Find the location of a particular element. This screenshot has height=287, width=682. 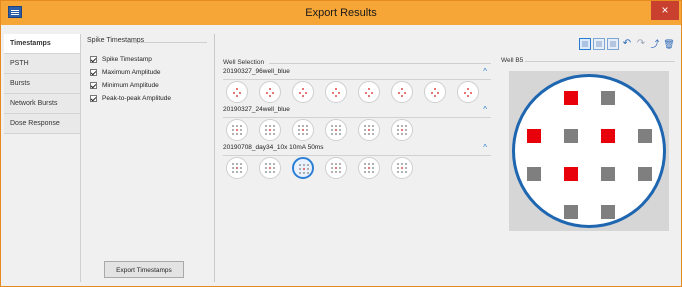

undo-icon: ↶ is located at coordinates (627, 44).